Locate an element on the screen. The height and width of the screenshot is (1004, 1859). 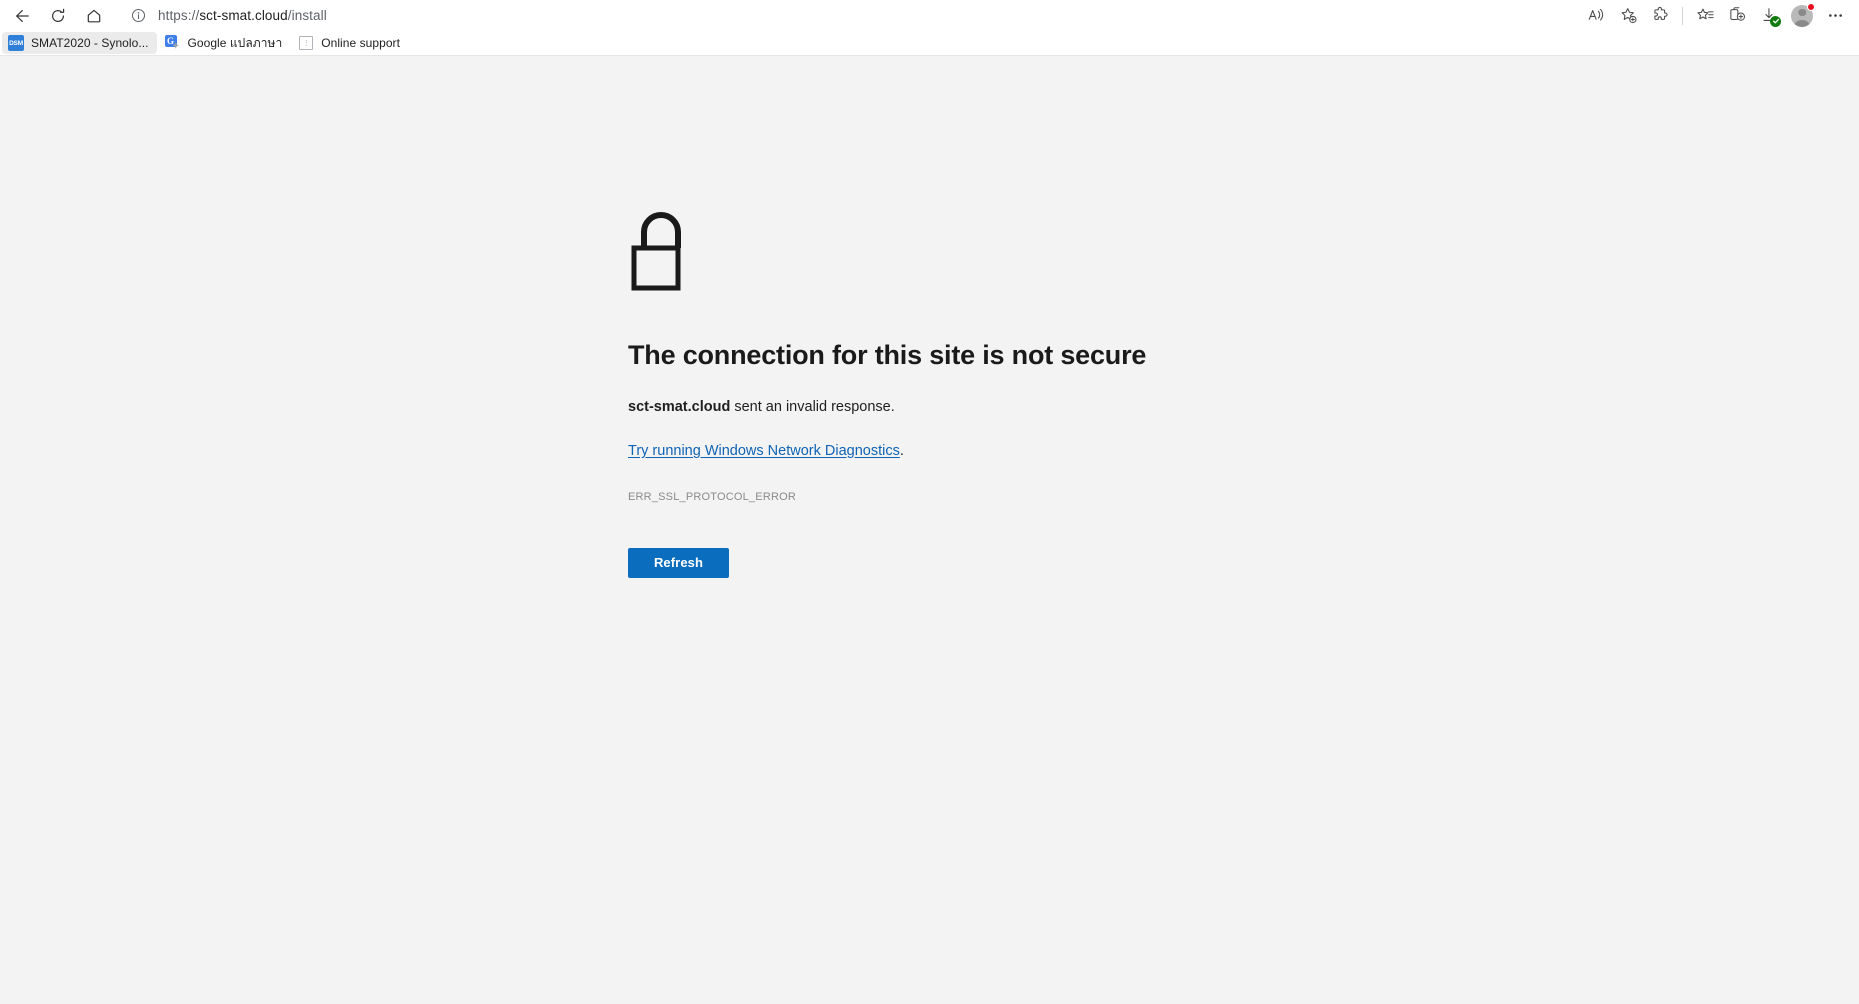
settings-and-more-button is located at coordinates (1835, 16).